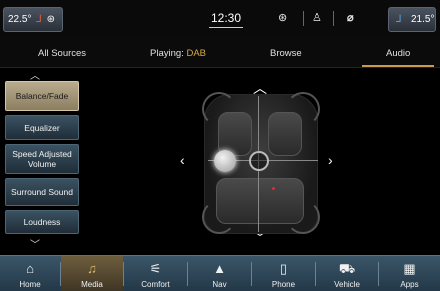  What do you see at coordinates (50, 19) in the screenshot?
I see `steering-heat-icon: ⊛` at bounding box center [50, 19].